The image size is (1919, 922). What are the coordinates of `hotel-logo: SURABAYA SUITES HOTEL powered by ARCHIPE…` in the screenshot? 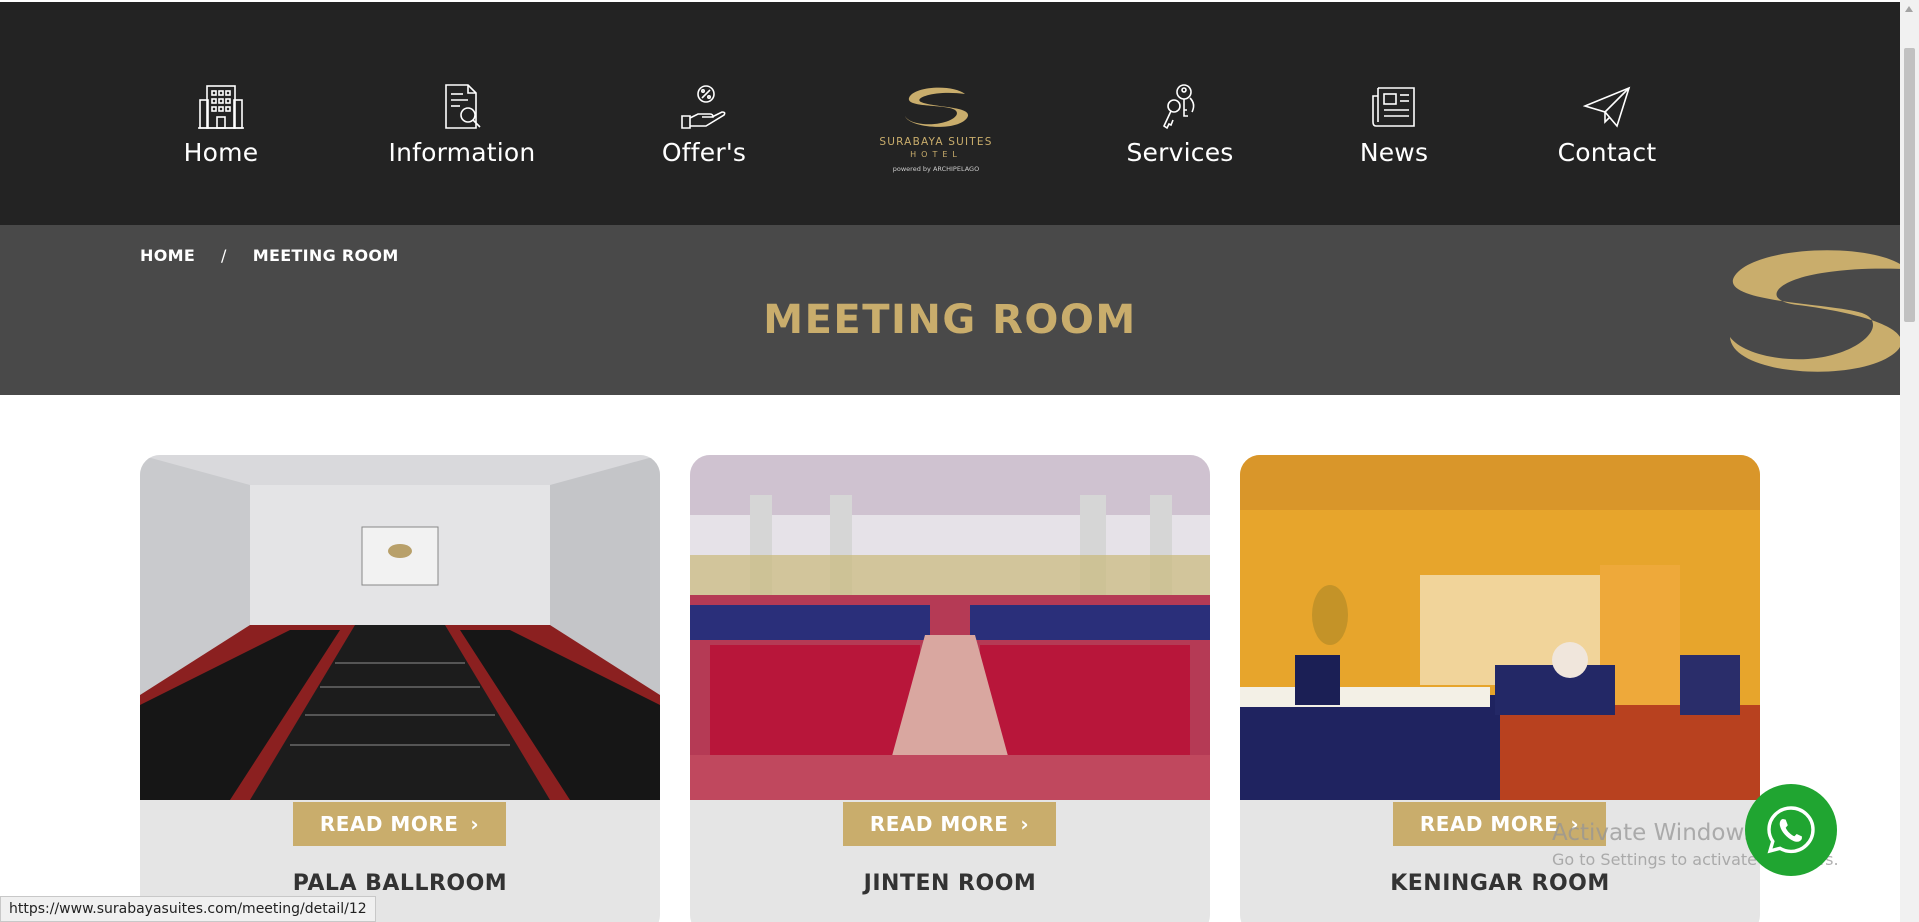 It's located at (936, 133).